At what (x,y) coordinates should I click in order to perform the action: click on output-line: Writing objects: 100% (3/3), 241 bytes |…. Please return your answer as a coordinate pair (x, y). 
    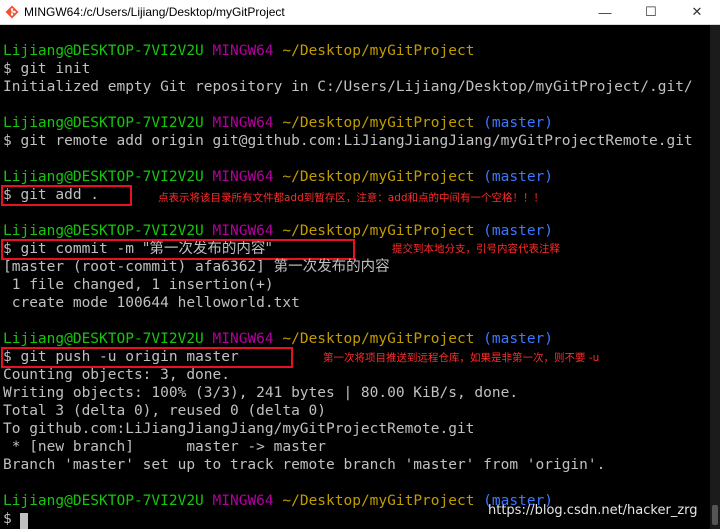
    Looking at the image, I should click on (261, 393).